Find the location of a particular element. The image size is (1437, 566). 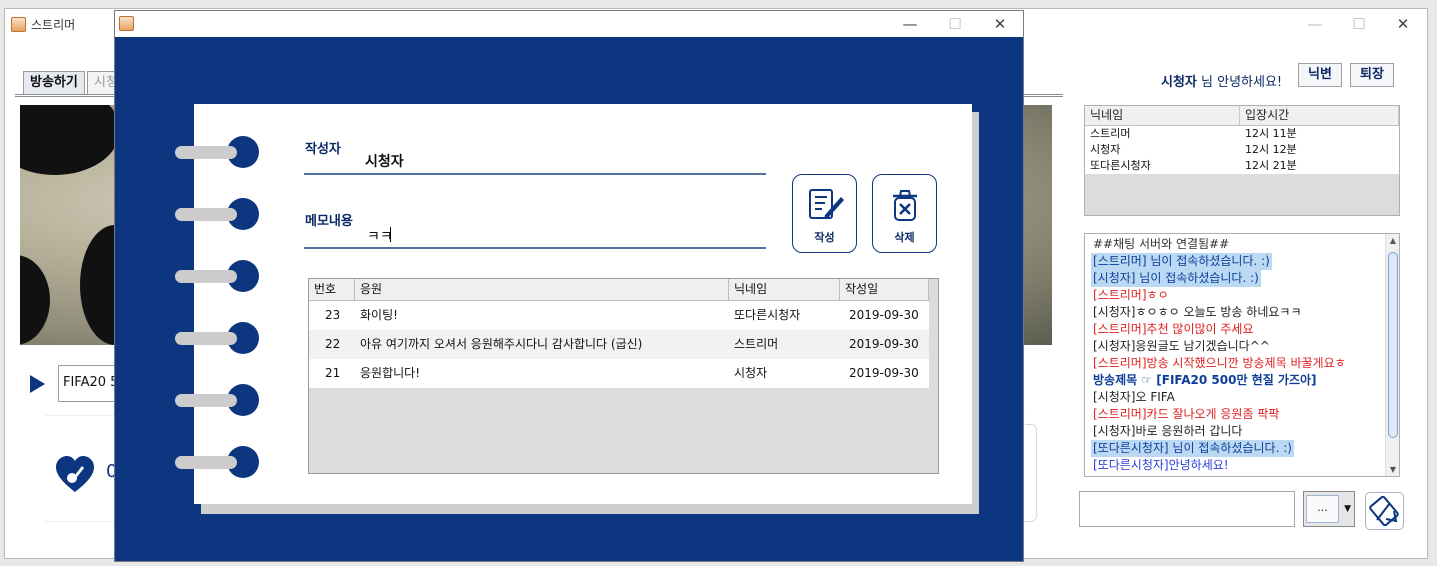

greeting-text: 님 안녕하세요! is located at coordinates (1242, 82).